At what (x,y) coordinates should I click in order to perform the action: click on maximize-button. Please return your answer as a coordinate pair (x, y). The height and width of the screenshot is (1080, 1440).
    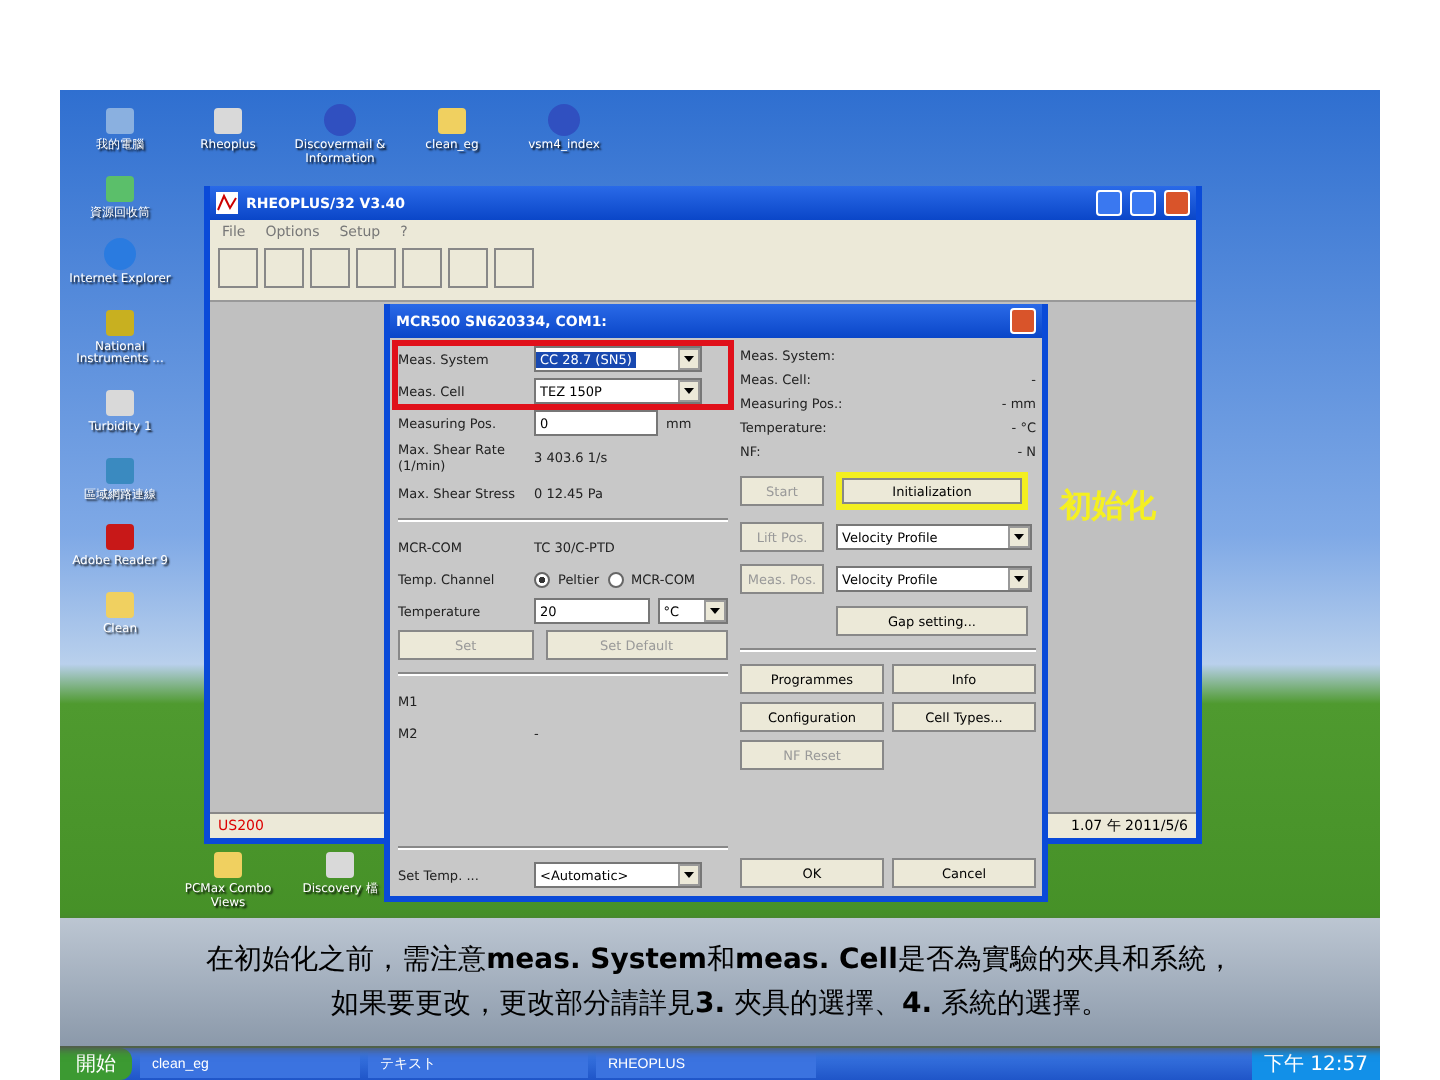
    Looking at the image, I should click on (1143, 203).